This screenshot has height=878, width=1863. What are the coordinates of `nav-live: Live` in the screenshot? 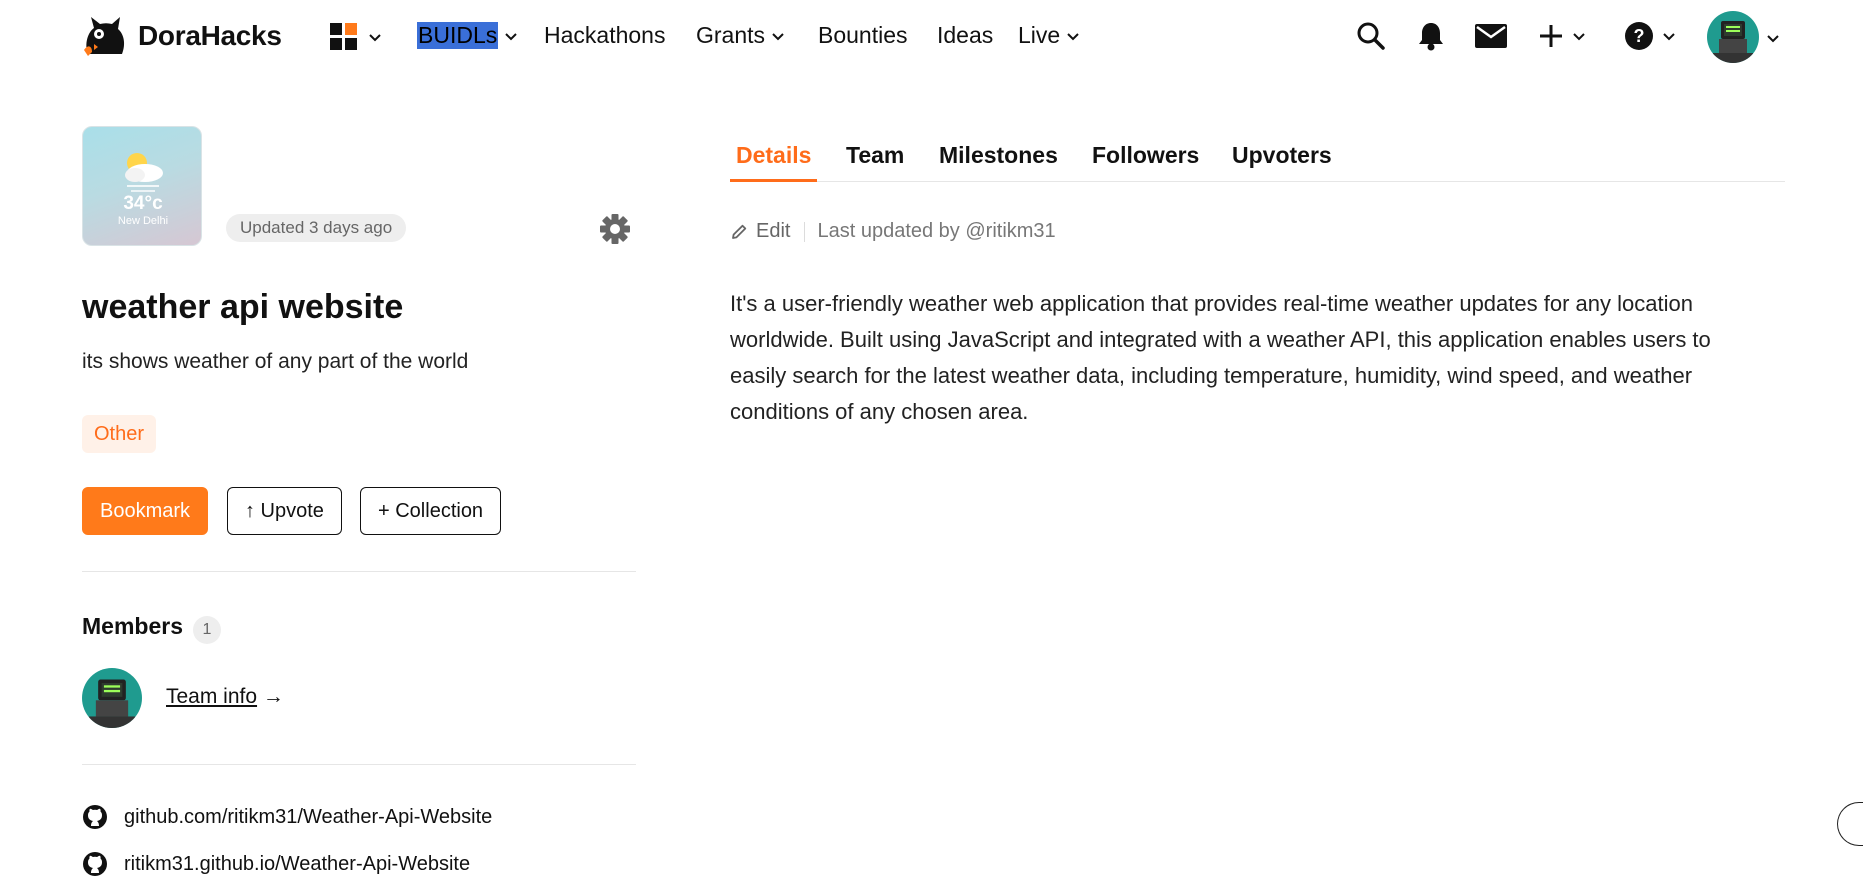 It's located at (1049, 35).